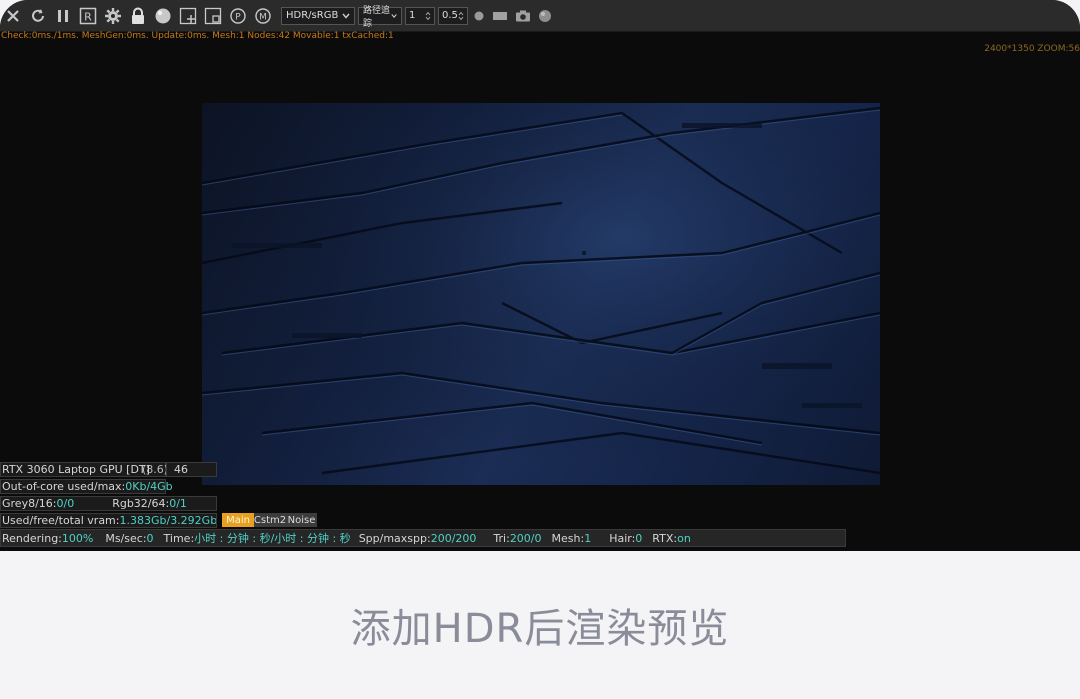  Describe the element at coordinates (684, 538) in the screenshot. I see `rtx-value: on` at that location.